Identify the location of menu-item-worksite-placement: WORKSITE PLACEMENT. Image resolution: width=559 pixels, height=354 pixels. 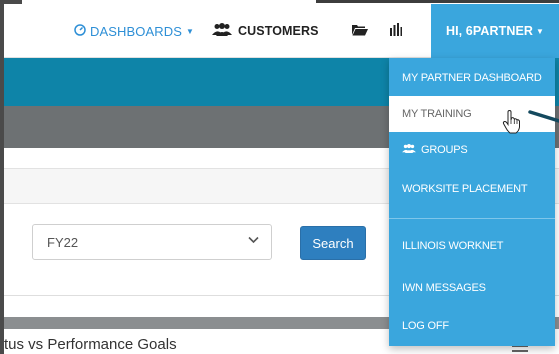
(472, 189).